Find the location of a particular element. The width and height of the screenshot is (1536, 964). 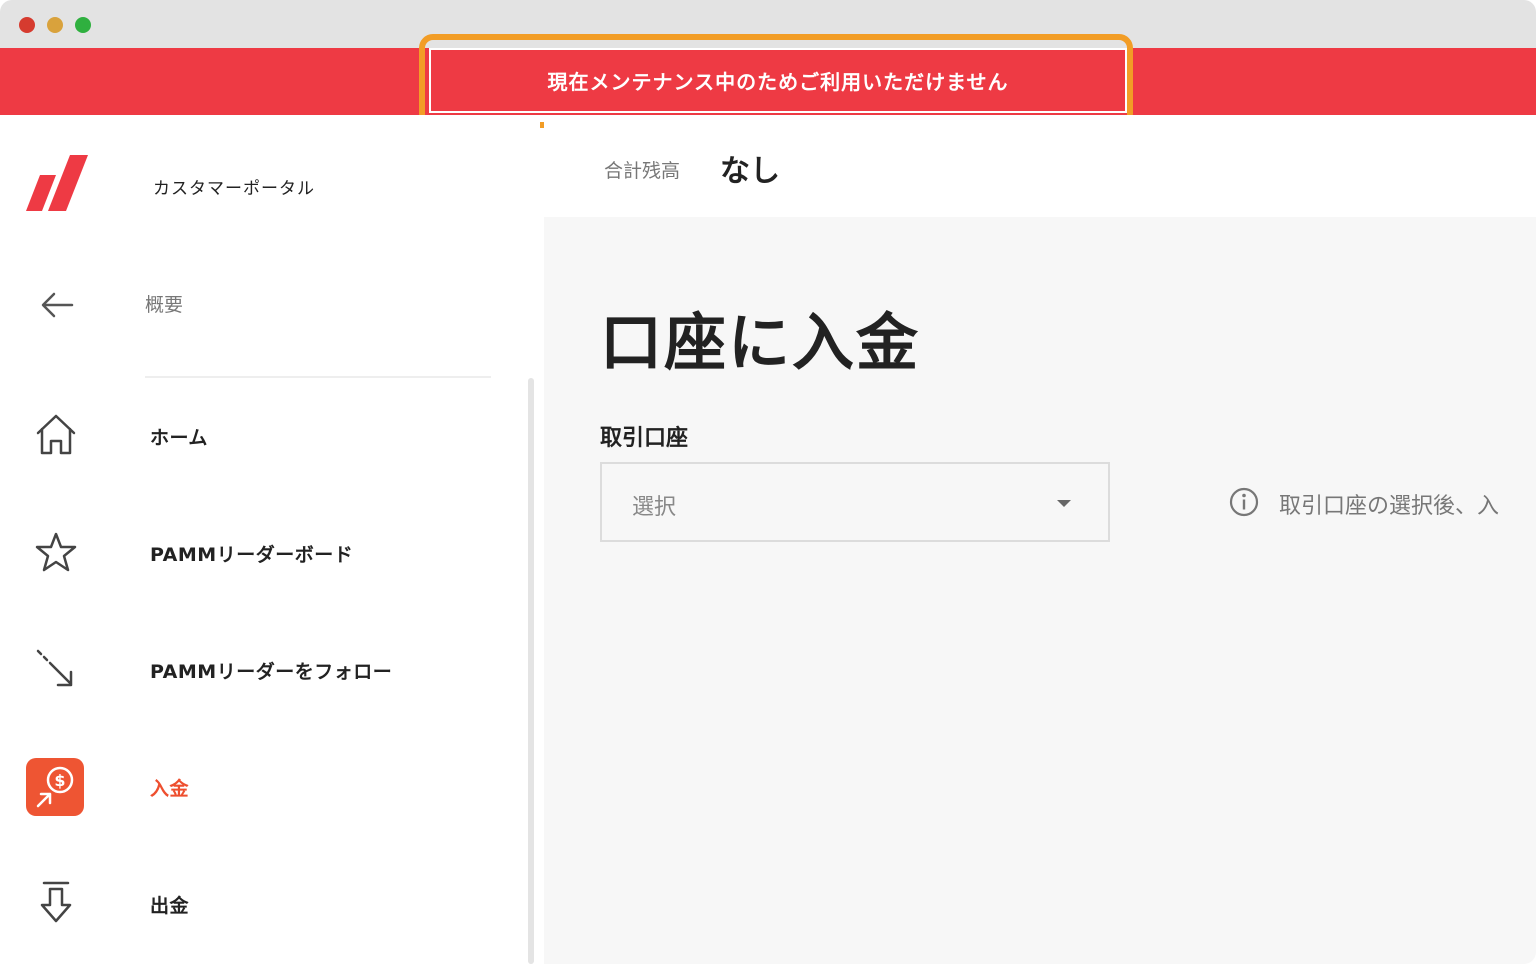

sidebar-item-follow-pamm: PAMMリーダーをフォロー is located at coordinates (260, 669).